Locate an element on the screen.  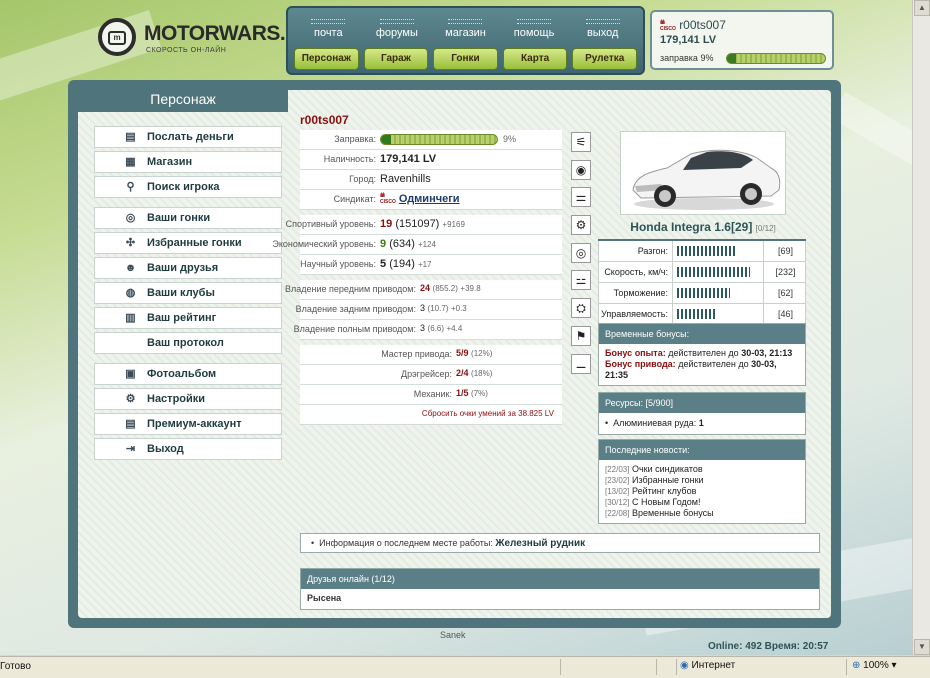
braking-bar is located at coordinates (704, 293).